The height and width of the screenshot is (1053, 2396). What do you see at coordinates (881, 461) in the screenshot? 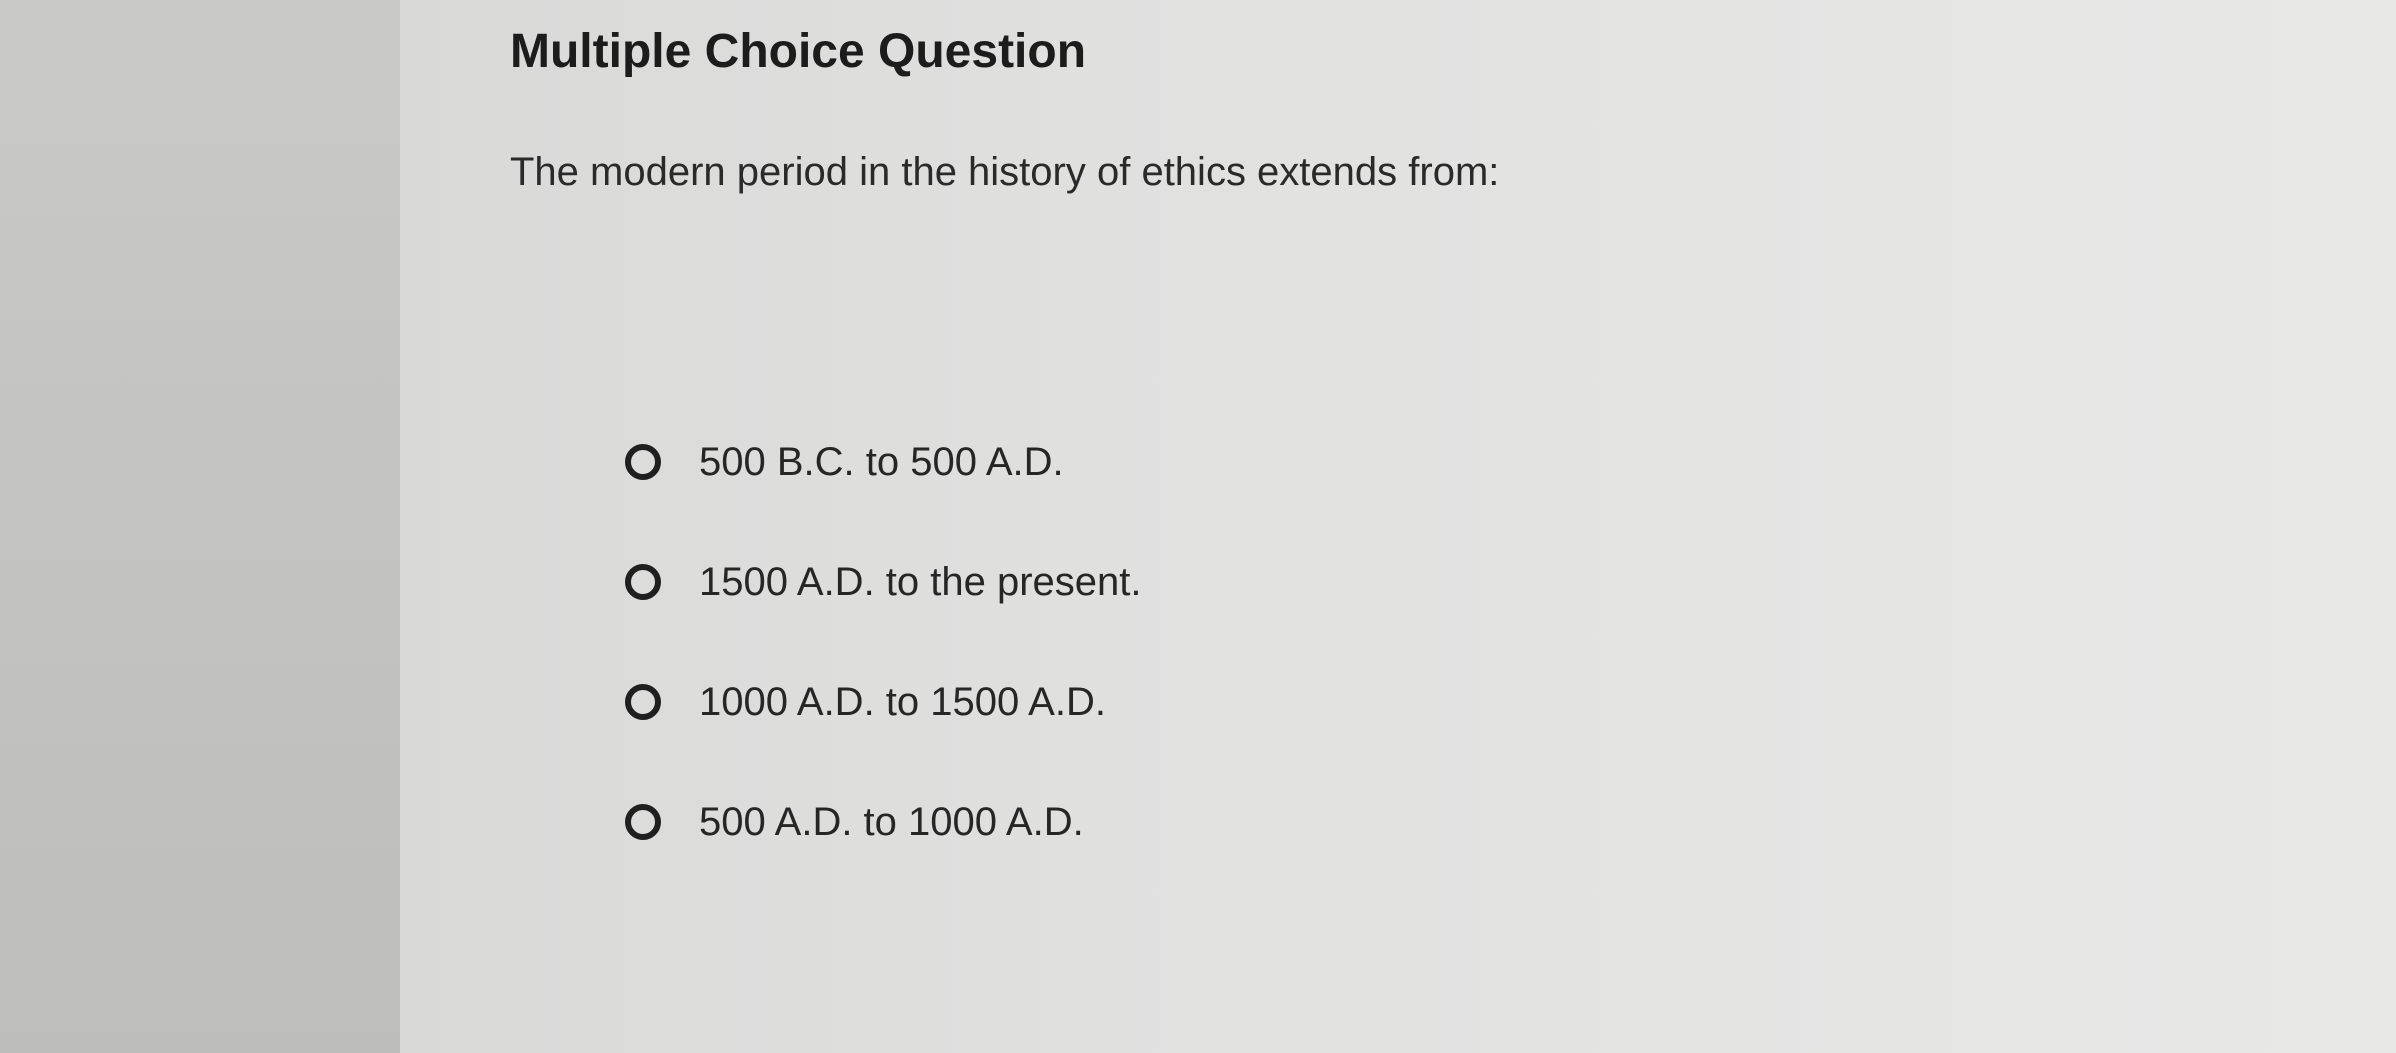
I see `answer-option-label: 500 B.C. to 500 A.D.` at bounding box center [881, 461].